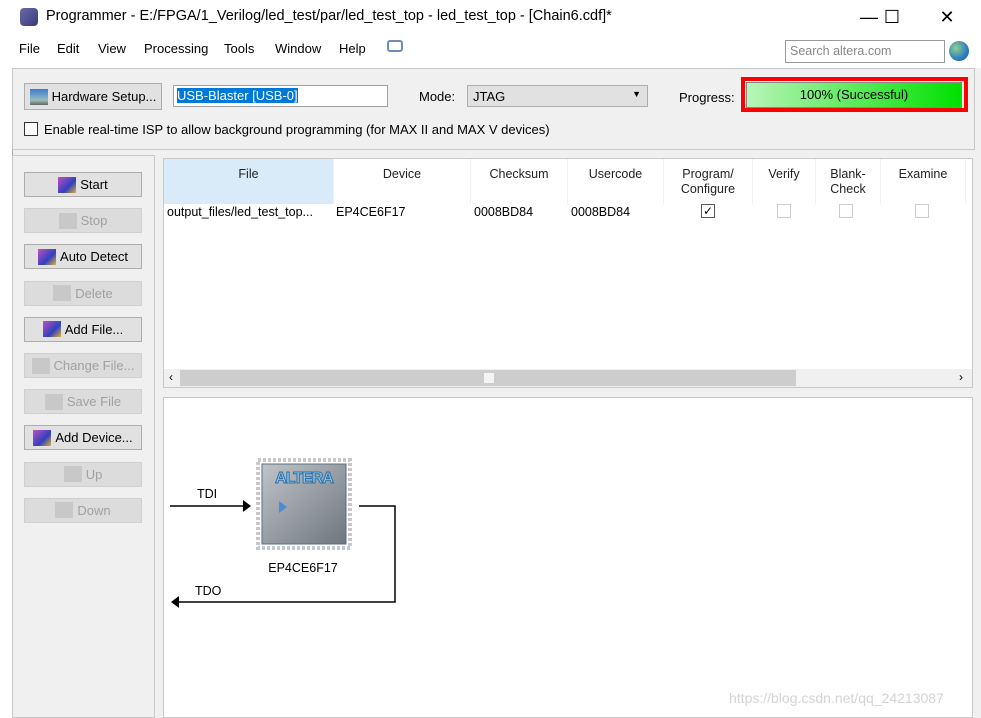 The width and height of the screenshot is (981, 718). Describe the element at coordinates (94, 474) in the screenshot. I see `up-label: Up` at that location.